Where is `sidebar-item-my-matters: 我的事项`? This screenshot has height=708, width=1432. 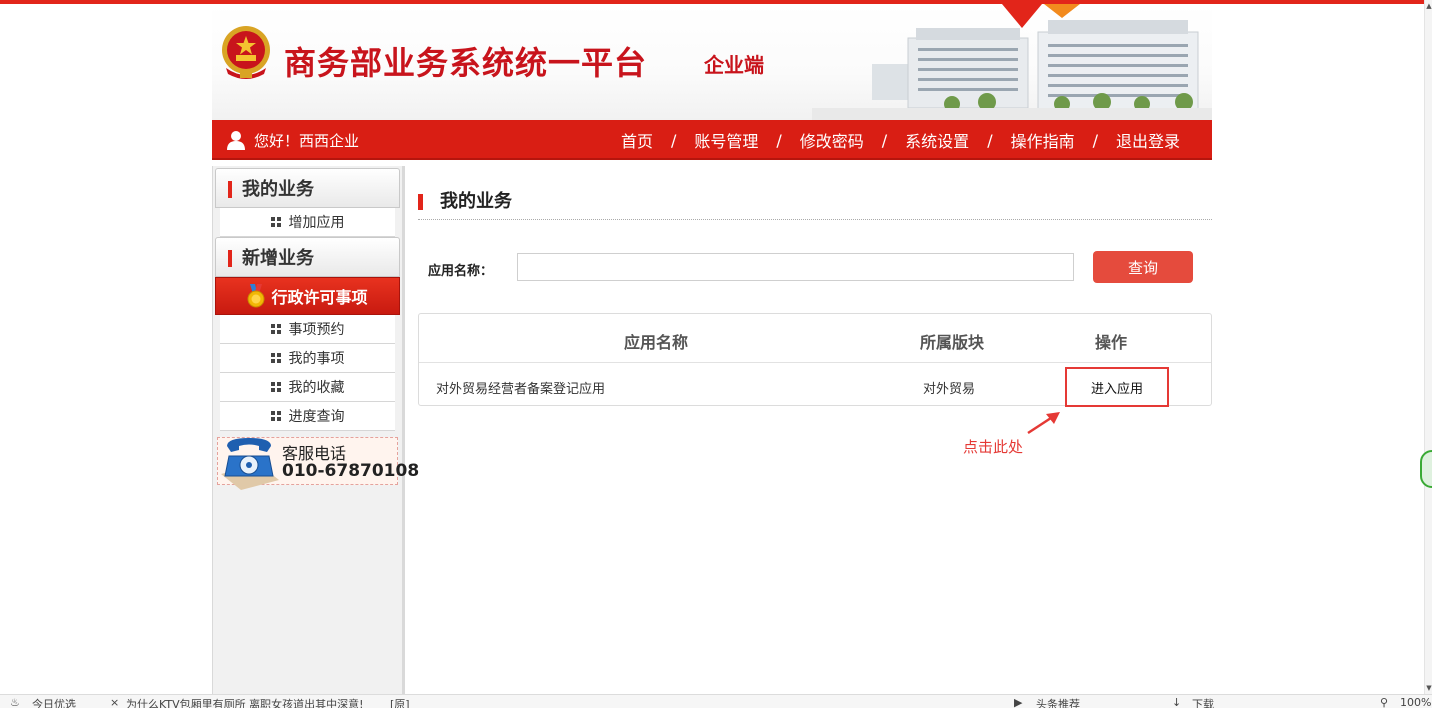 sidebar-item-my-matters: 我的事项 is located at coordinates (307, 358).